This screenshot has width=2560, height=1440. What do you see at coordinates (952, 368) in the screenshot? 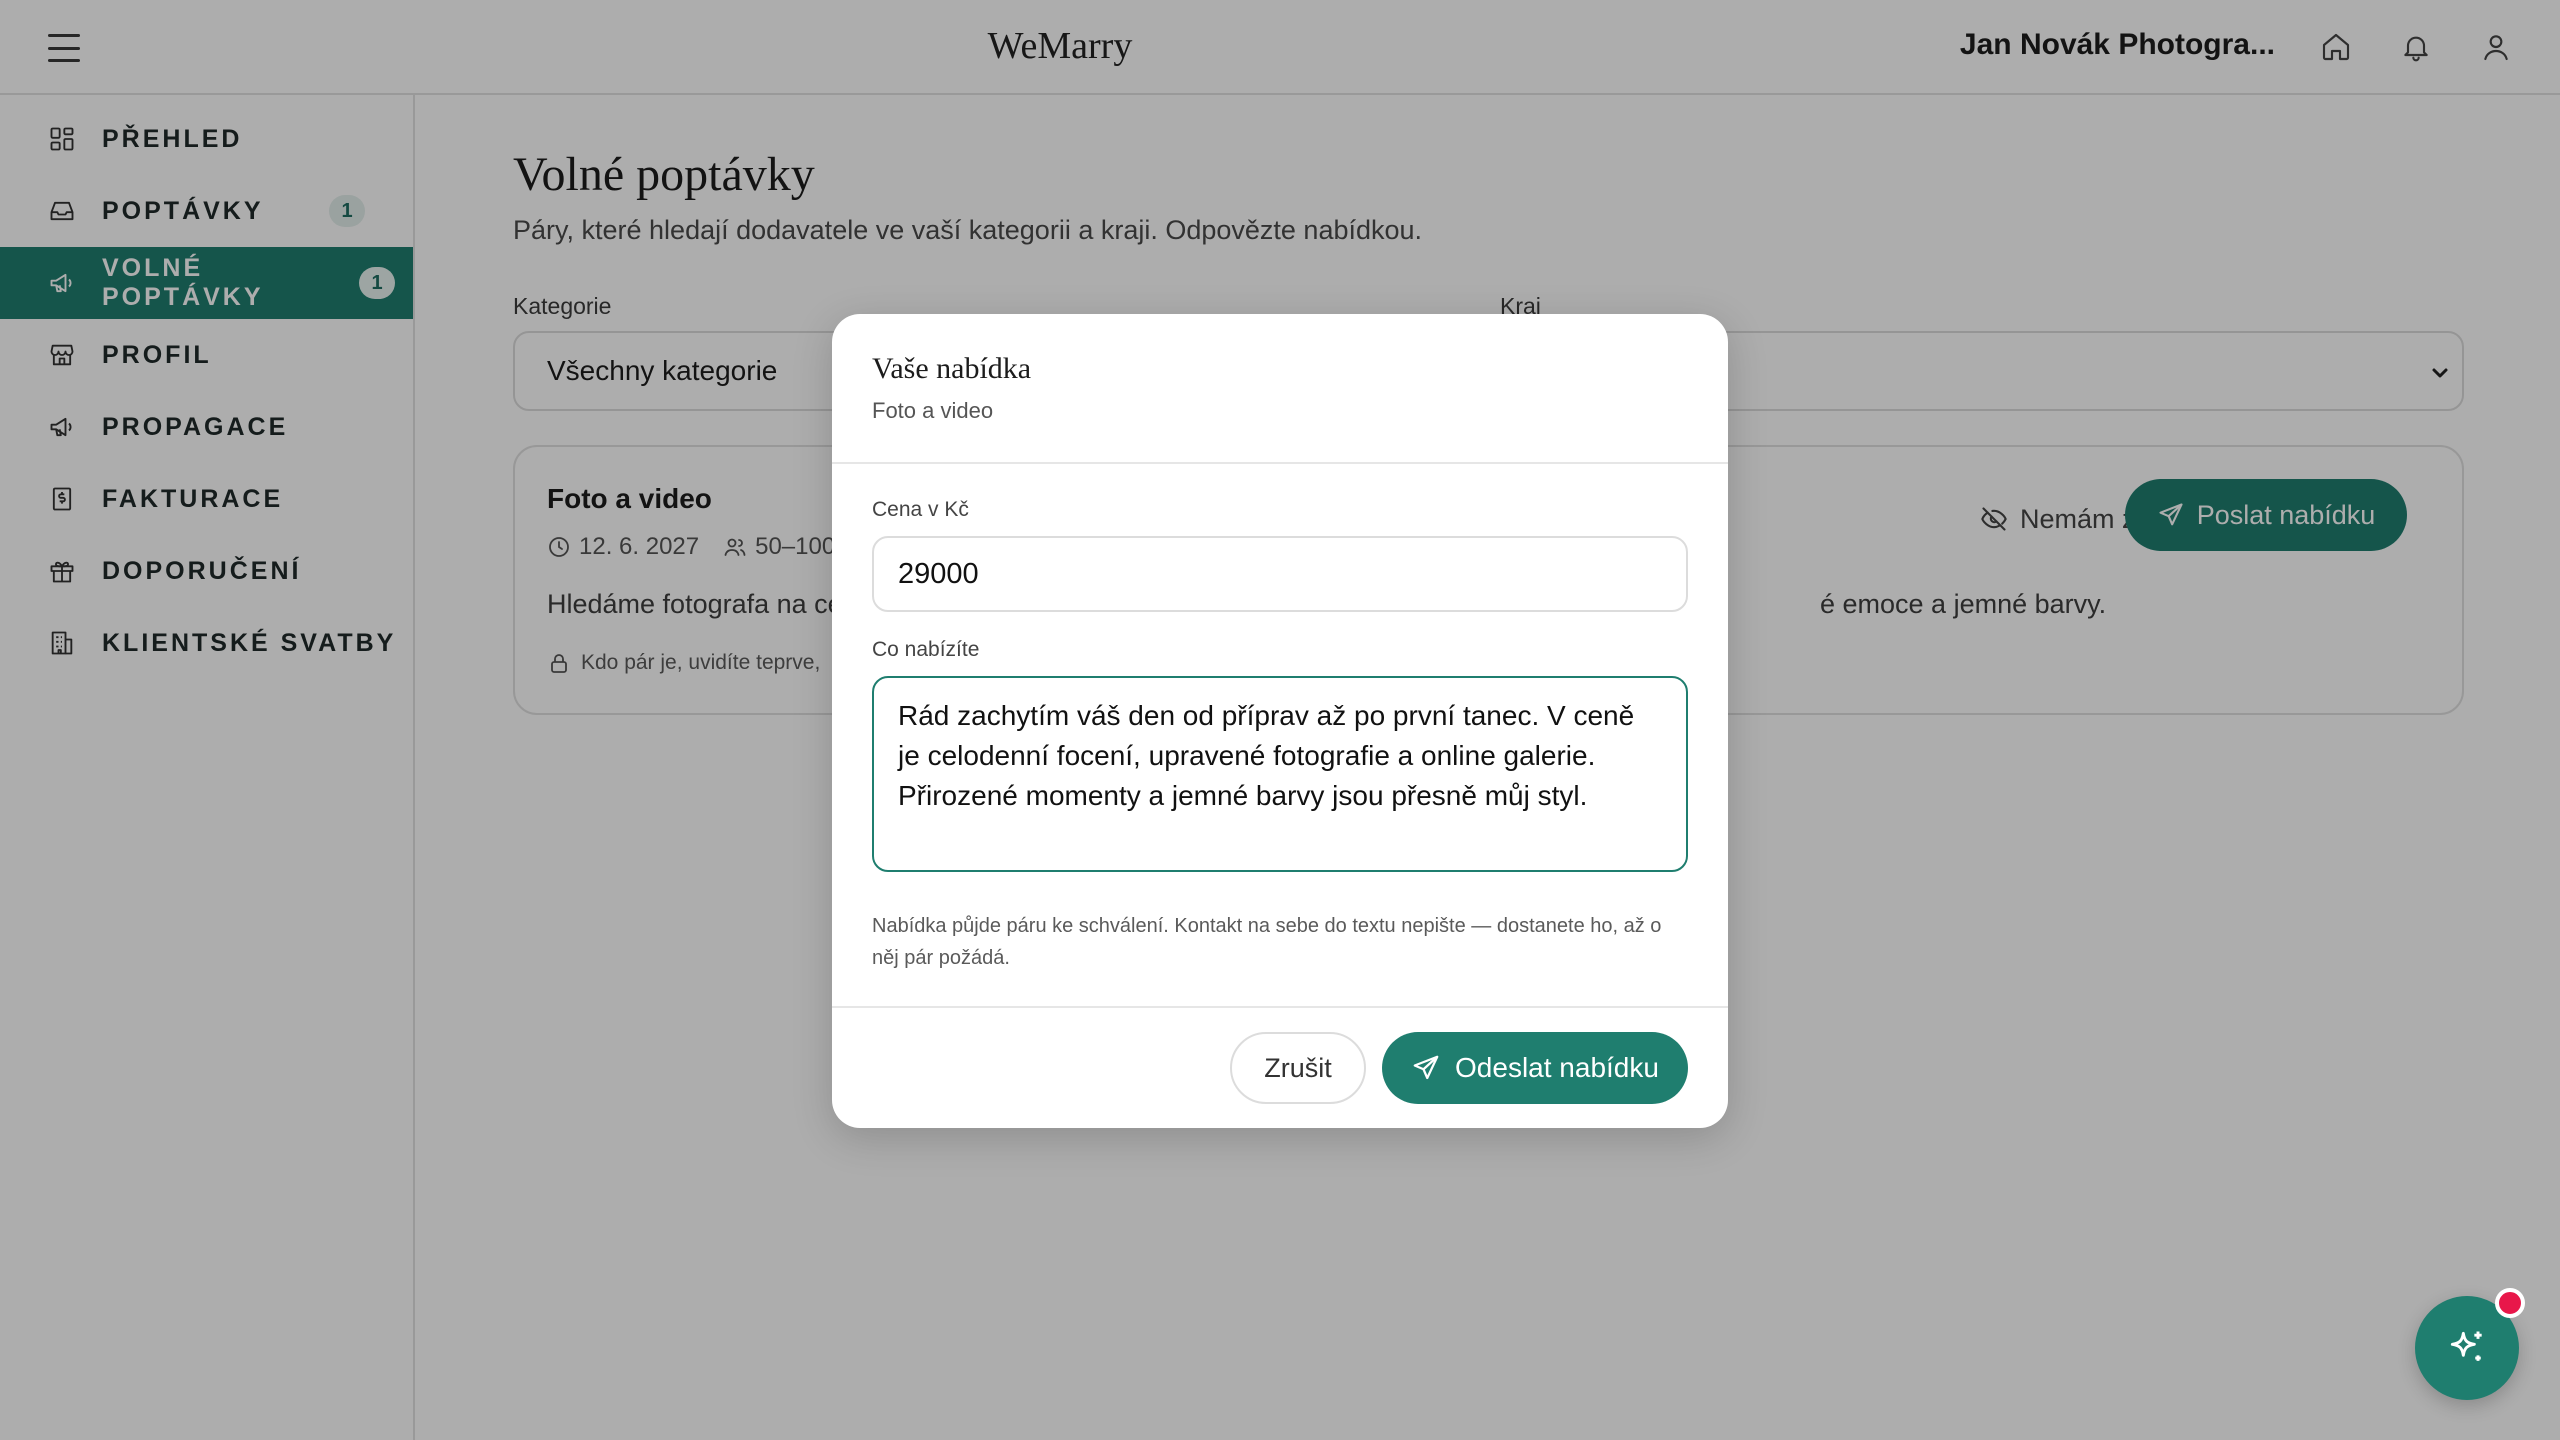
I see `modal-title: Vaše nabídka` at bounding box center [952, 368].